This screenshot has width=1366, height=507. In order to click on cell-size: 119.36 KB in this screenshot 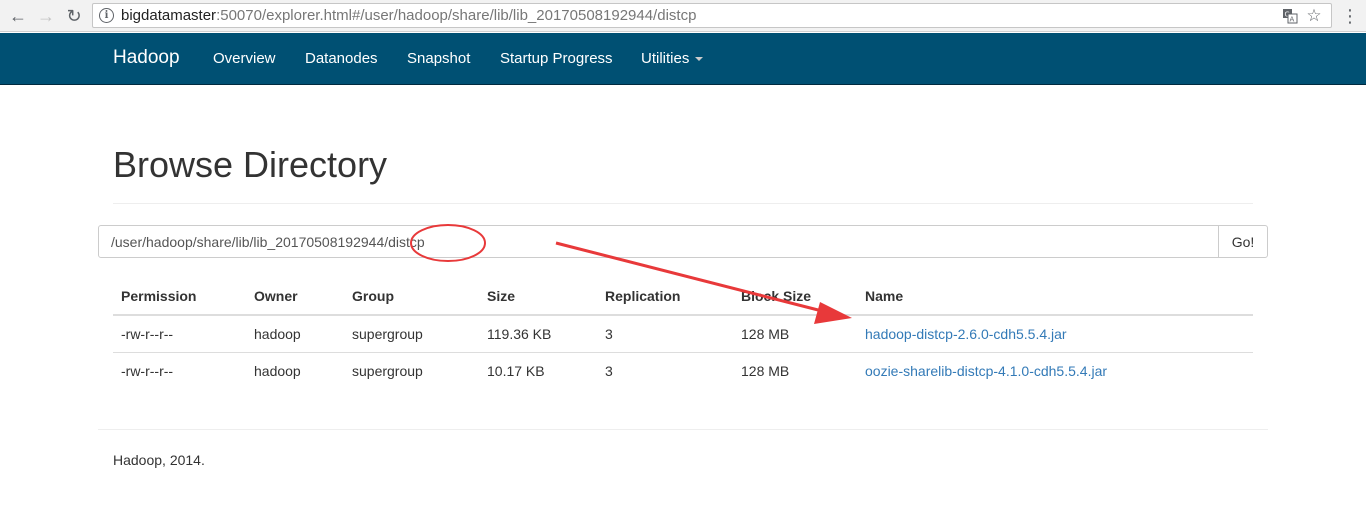, I will do `click(538, 334)`.